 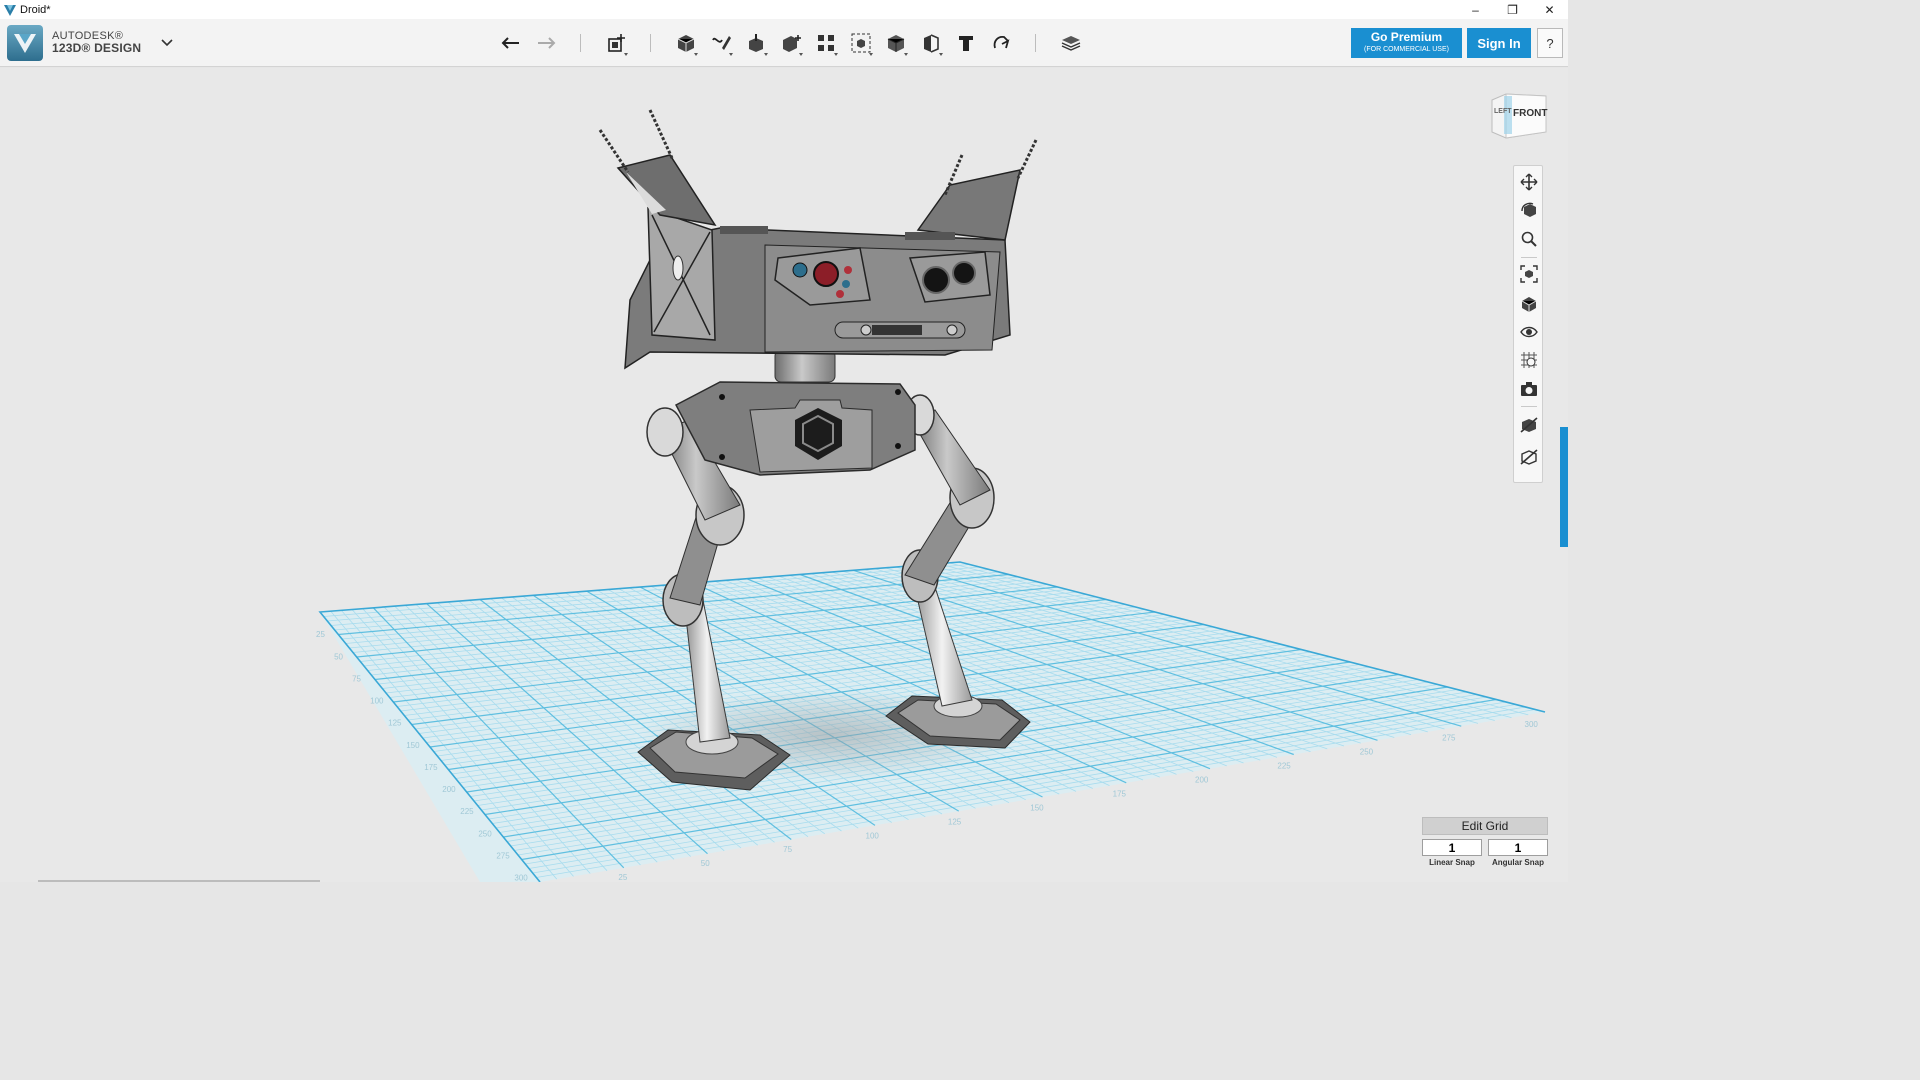 What do you see at coordinates (521, 878) in the screenshot?
I see `grid-tick-label-left: 300` at bounding box center [521, 878].